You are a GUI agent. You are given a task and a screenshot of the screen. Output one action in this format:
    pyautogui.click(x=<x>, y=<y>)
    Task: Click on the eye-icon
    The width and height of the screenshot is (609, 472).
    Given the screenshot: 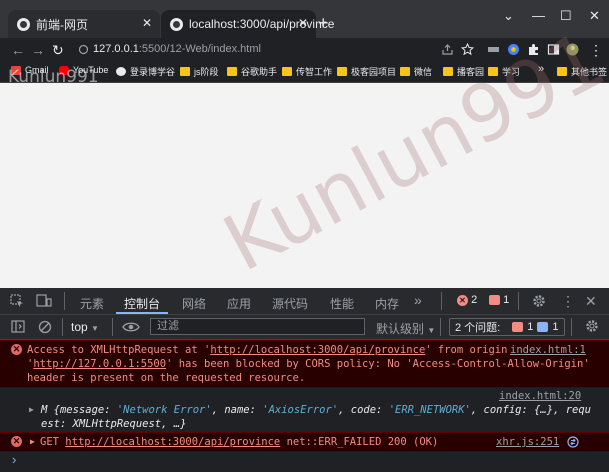 What is the action you would take?
    pyautogui.click(x=131, y=327)
    